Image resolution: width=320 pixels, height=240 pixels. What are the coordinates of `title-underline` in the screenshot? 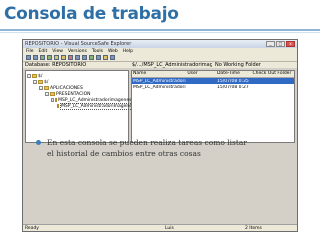 It's located at (160, 30).